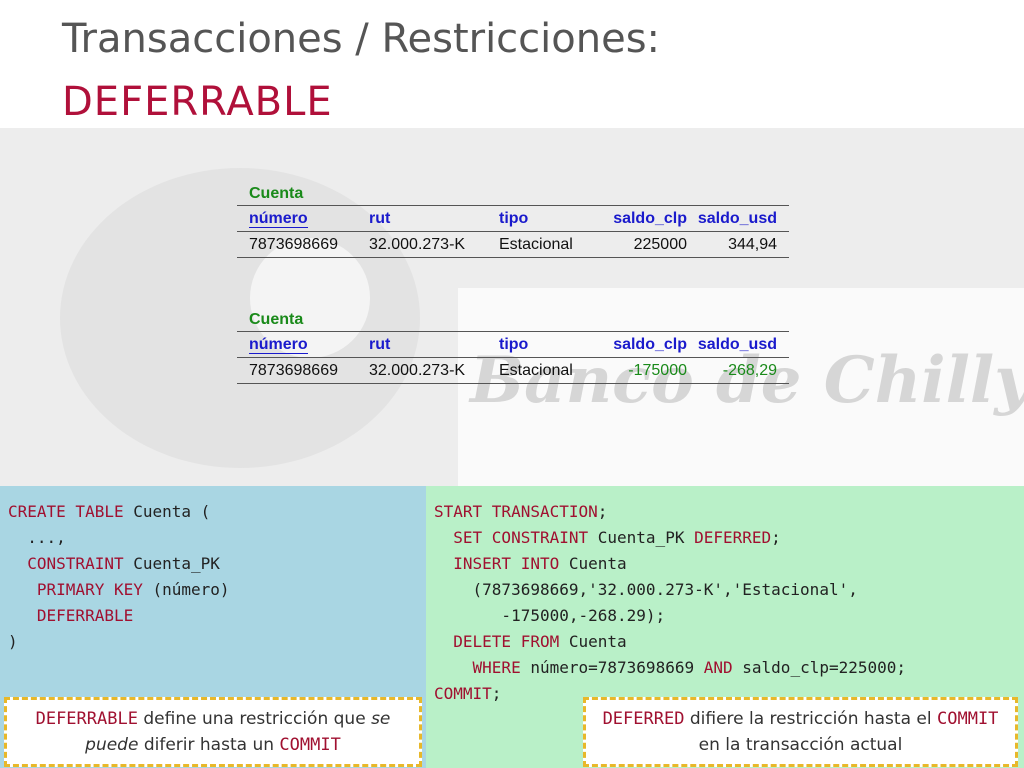 This screenshot has height=768, width=1024. I want to click on code-line: CREATE TABLE Cuenta (, so click(109, 511).